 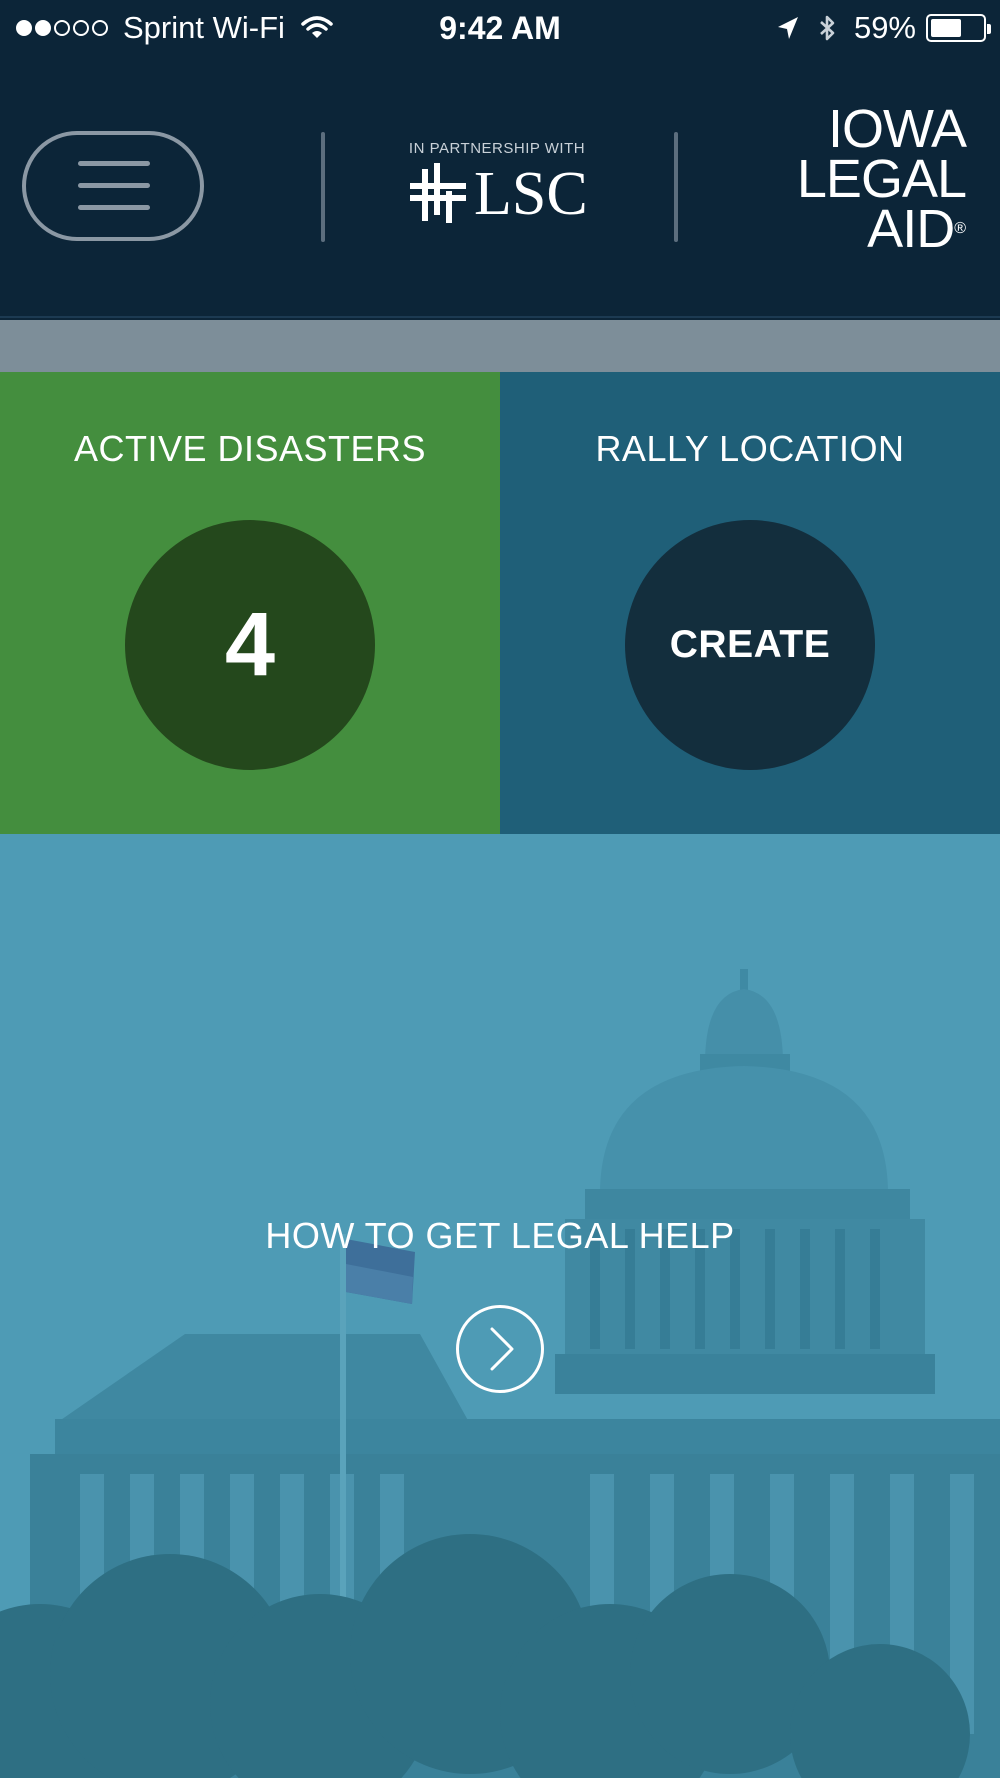 I want to click on status-right: 59%, so click(x=882, y=28).